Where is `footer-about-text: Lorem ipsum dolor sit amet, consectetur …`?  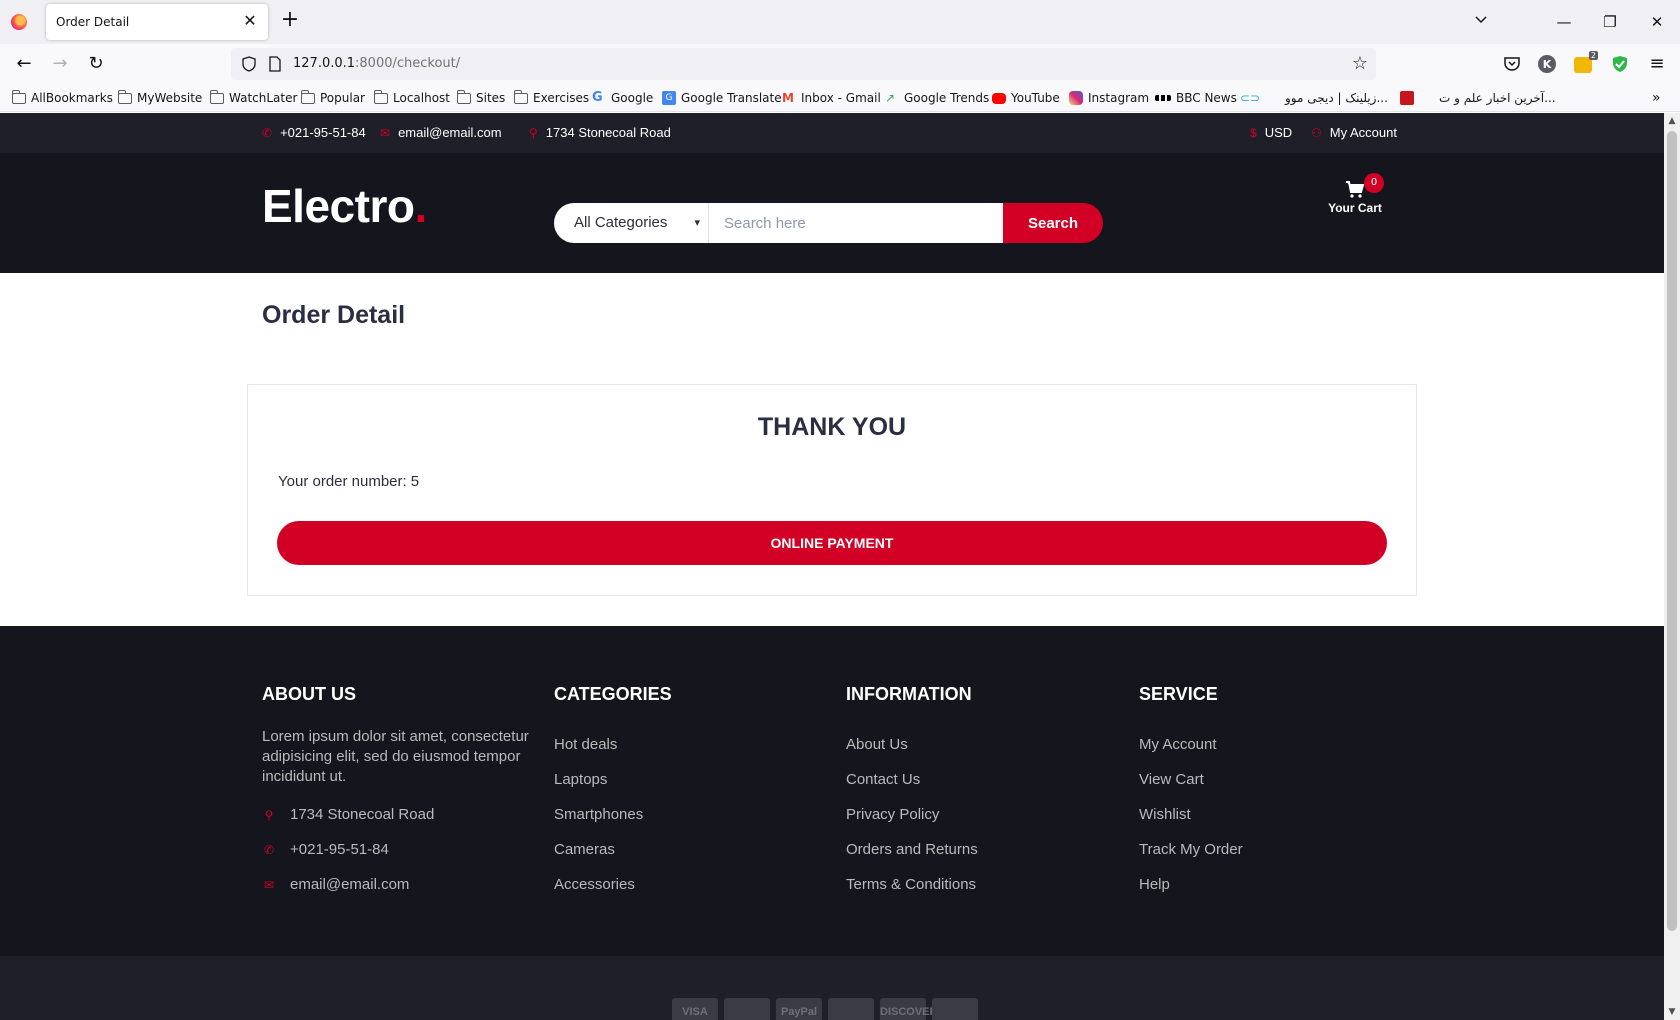 footer-about-text: Lorem ipsum dolor sit amet, consectetur … is located at coordinates (395, 756).